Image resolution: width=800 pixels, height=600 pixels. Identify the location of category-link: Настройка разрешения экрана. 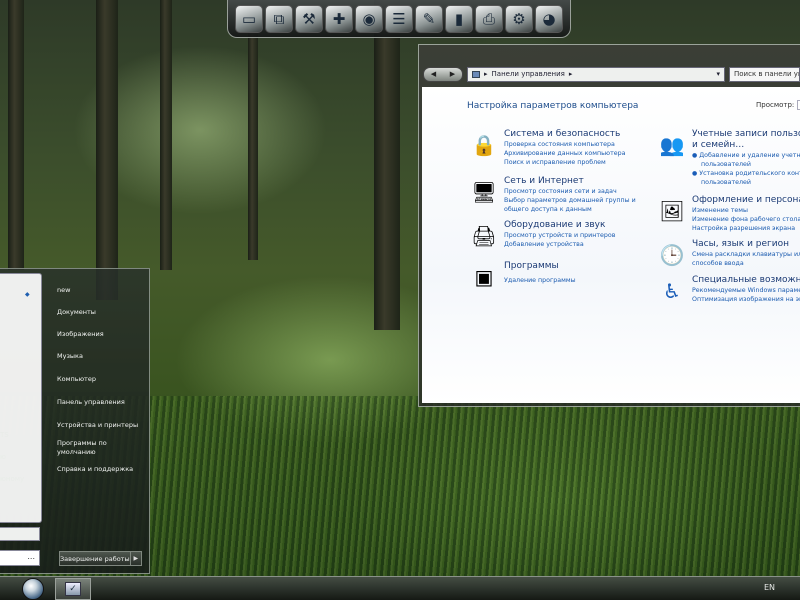
(746, 228).